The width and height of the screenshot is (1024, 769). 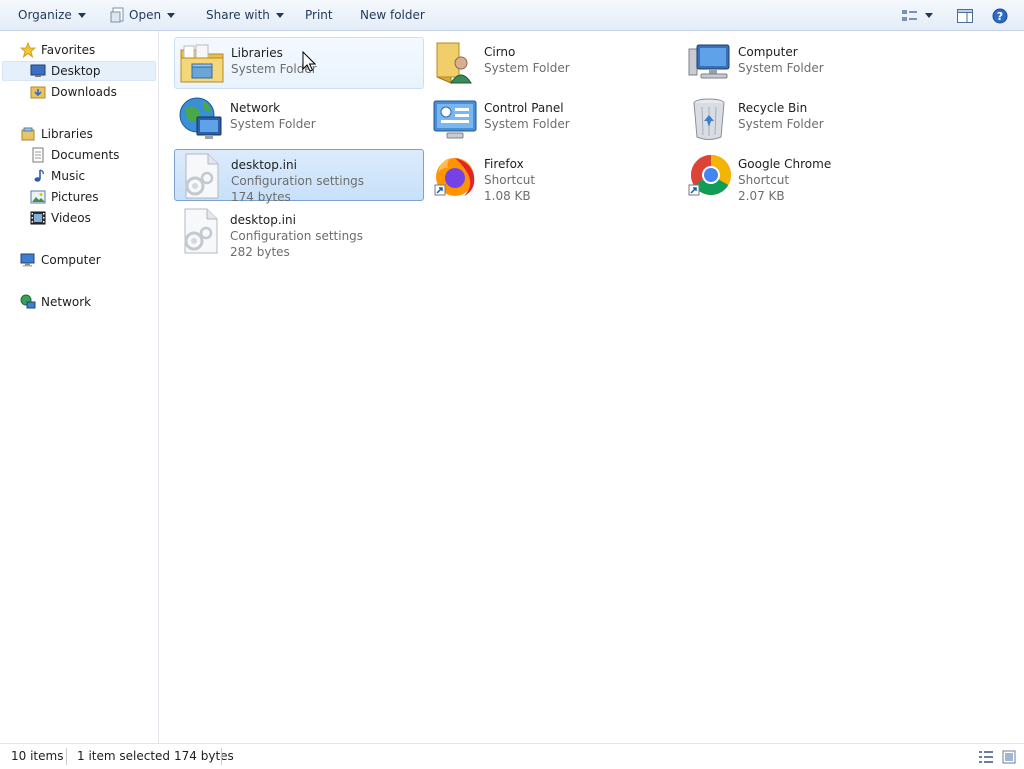 I want to click on videos-icon, so click(x=38, y=217).